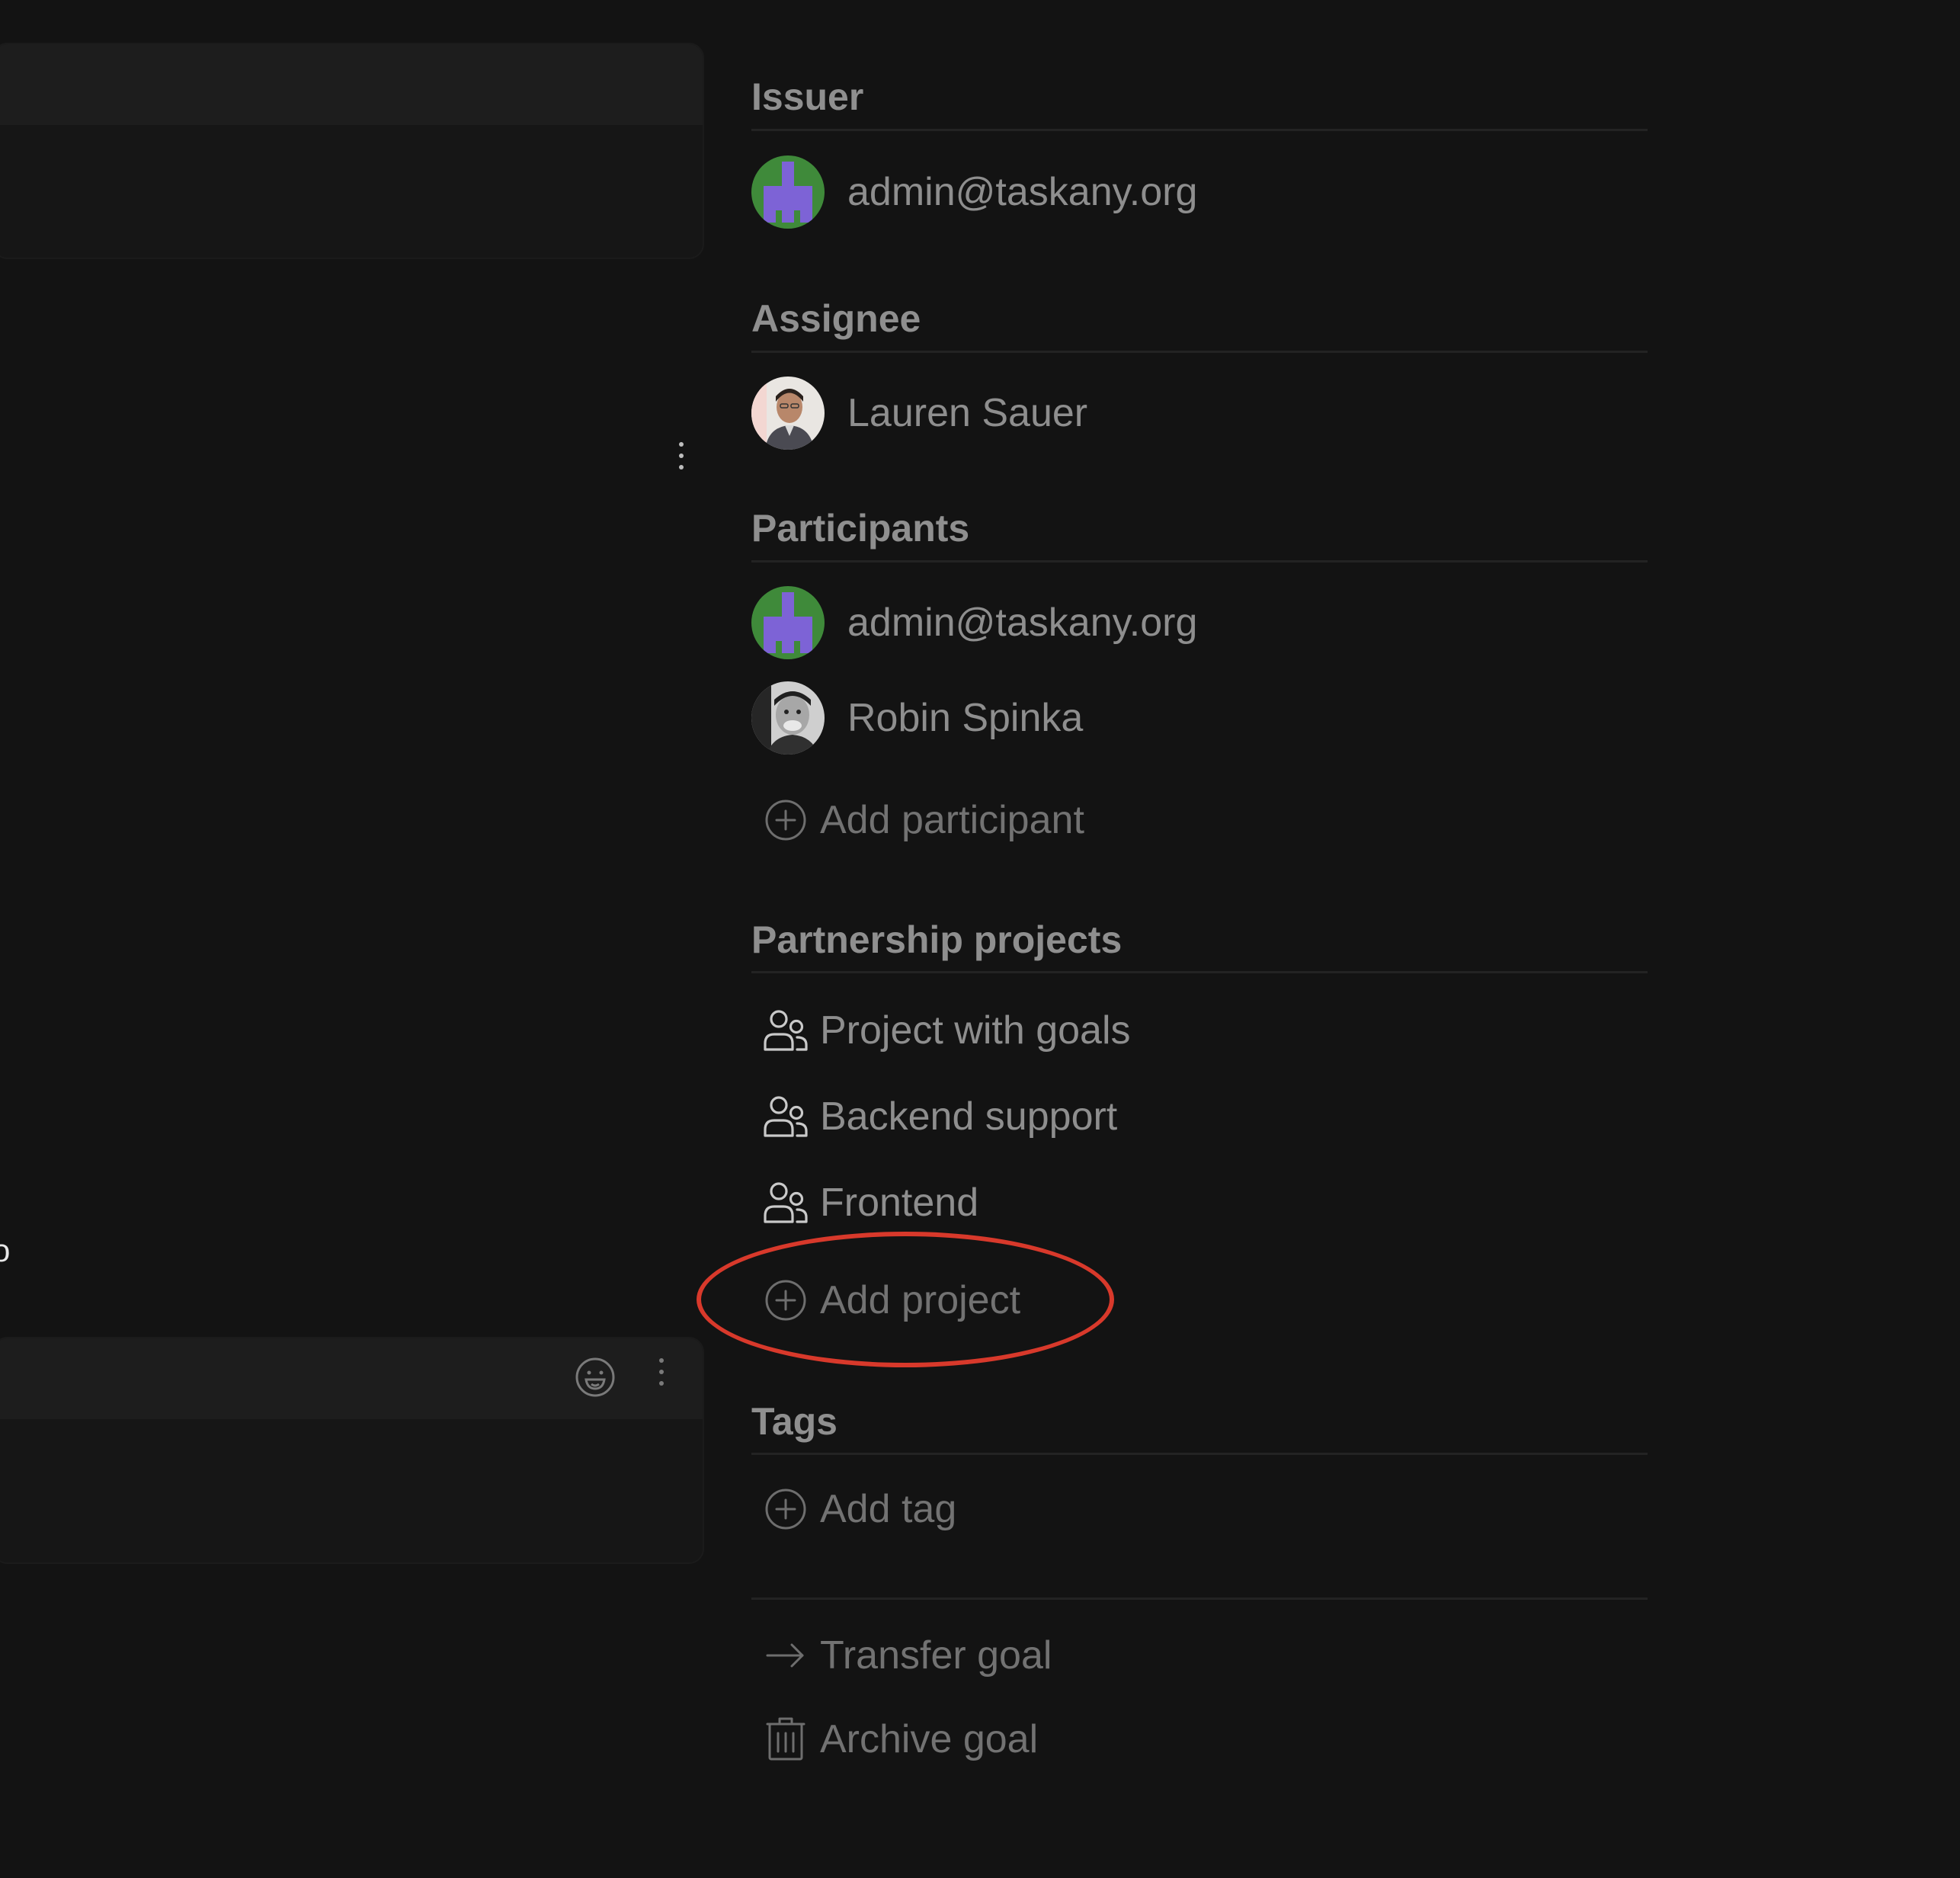 Image resolution: width=1960 pixels, height=1878 pixels. I want to click on participant-item: admin@taskany.org, so click(974, 623).